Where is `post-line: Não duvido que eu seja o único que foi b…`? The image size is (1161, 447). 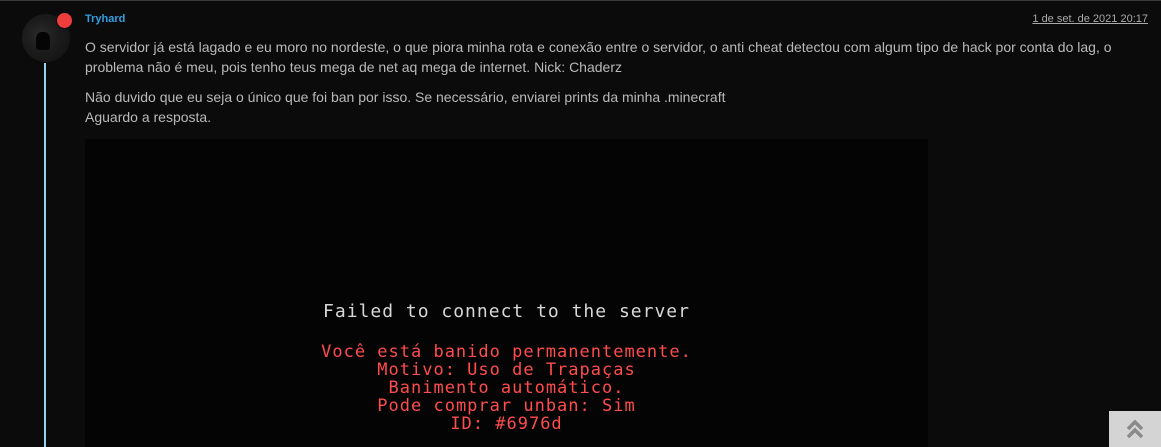 post-line: Não duvido que eu seja o único que foi b… is located at coordinates (405, 97).